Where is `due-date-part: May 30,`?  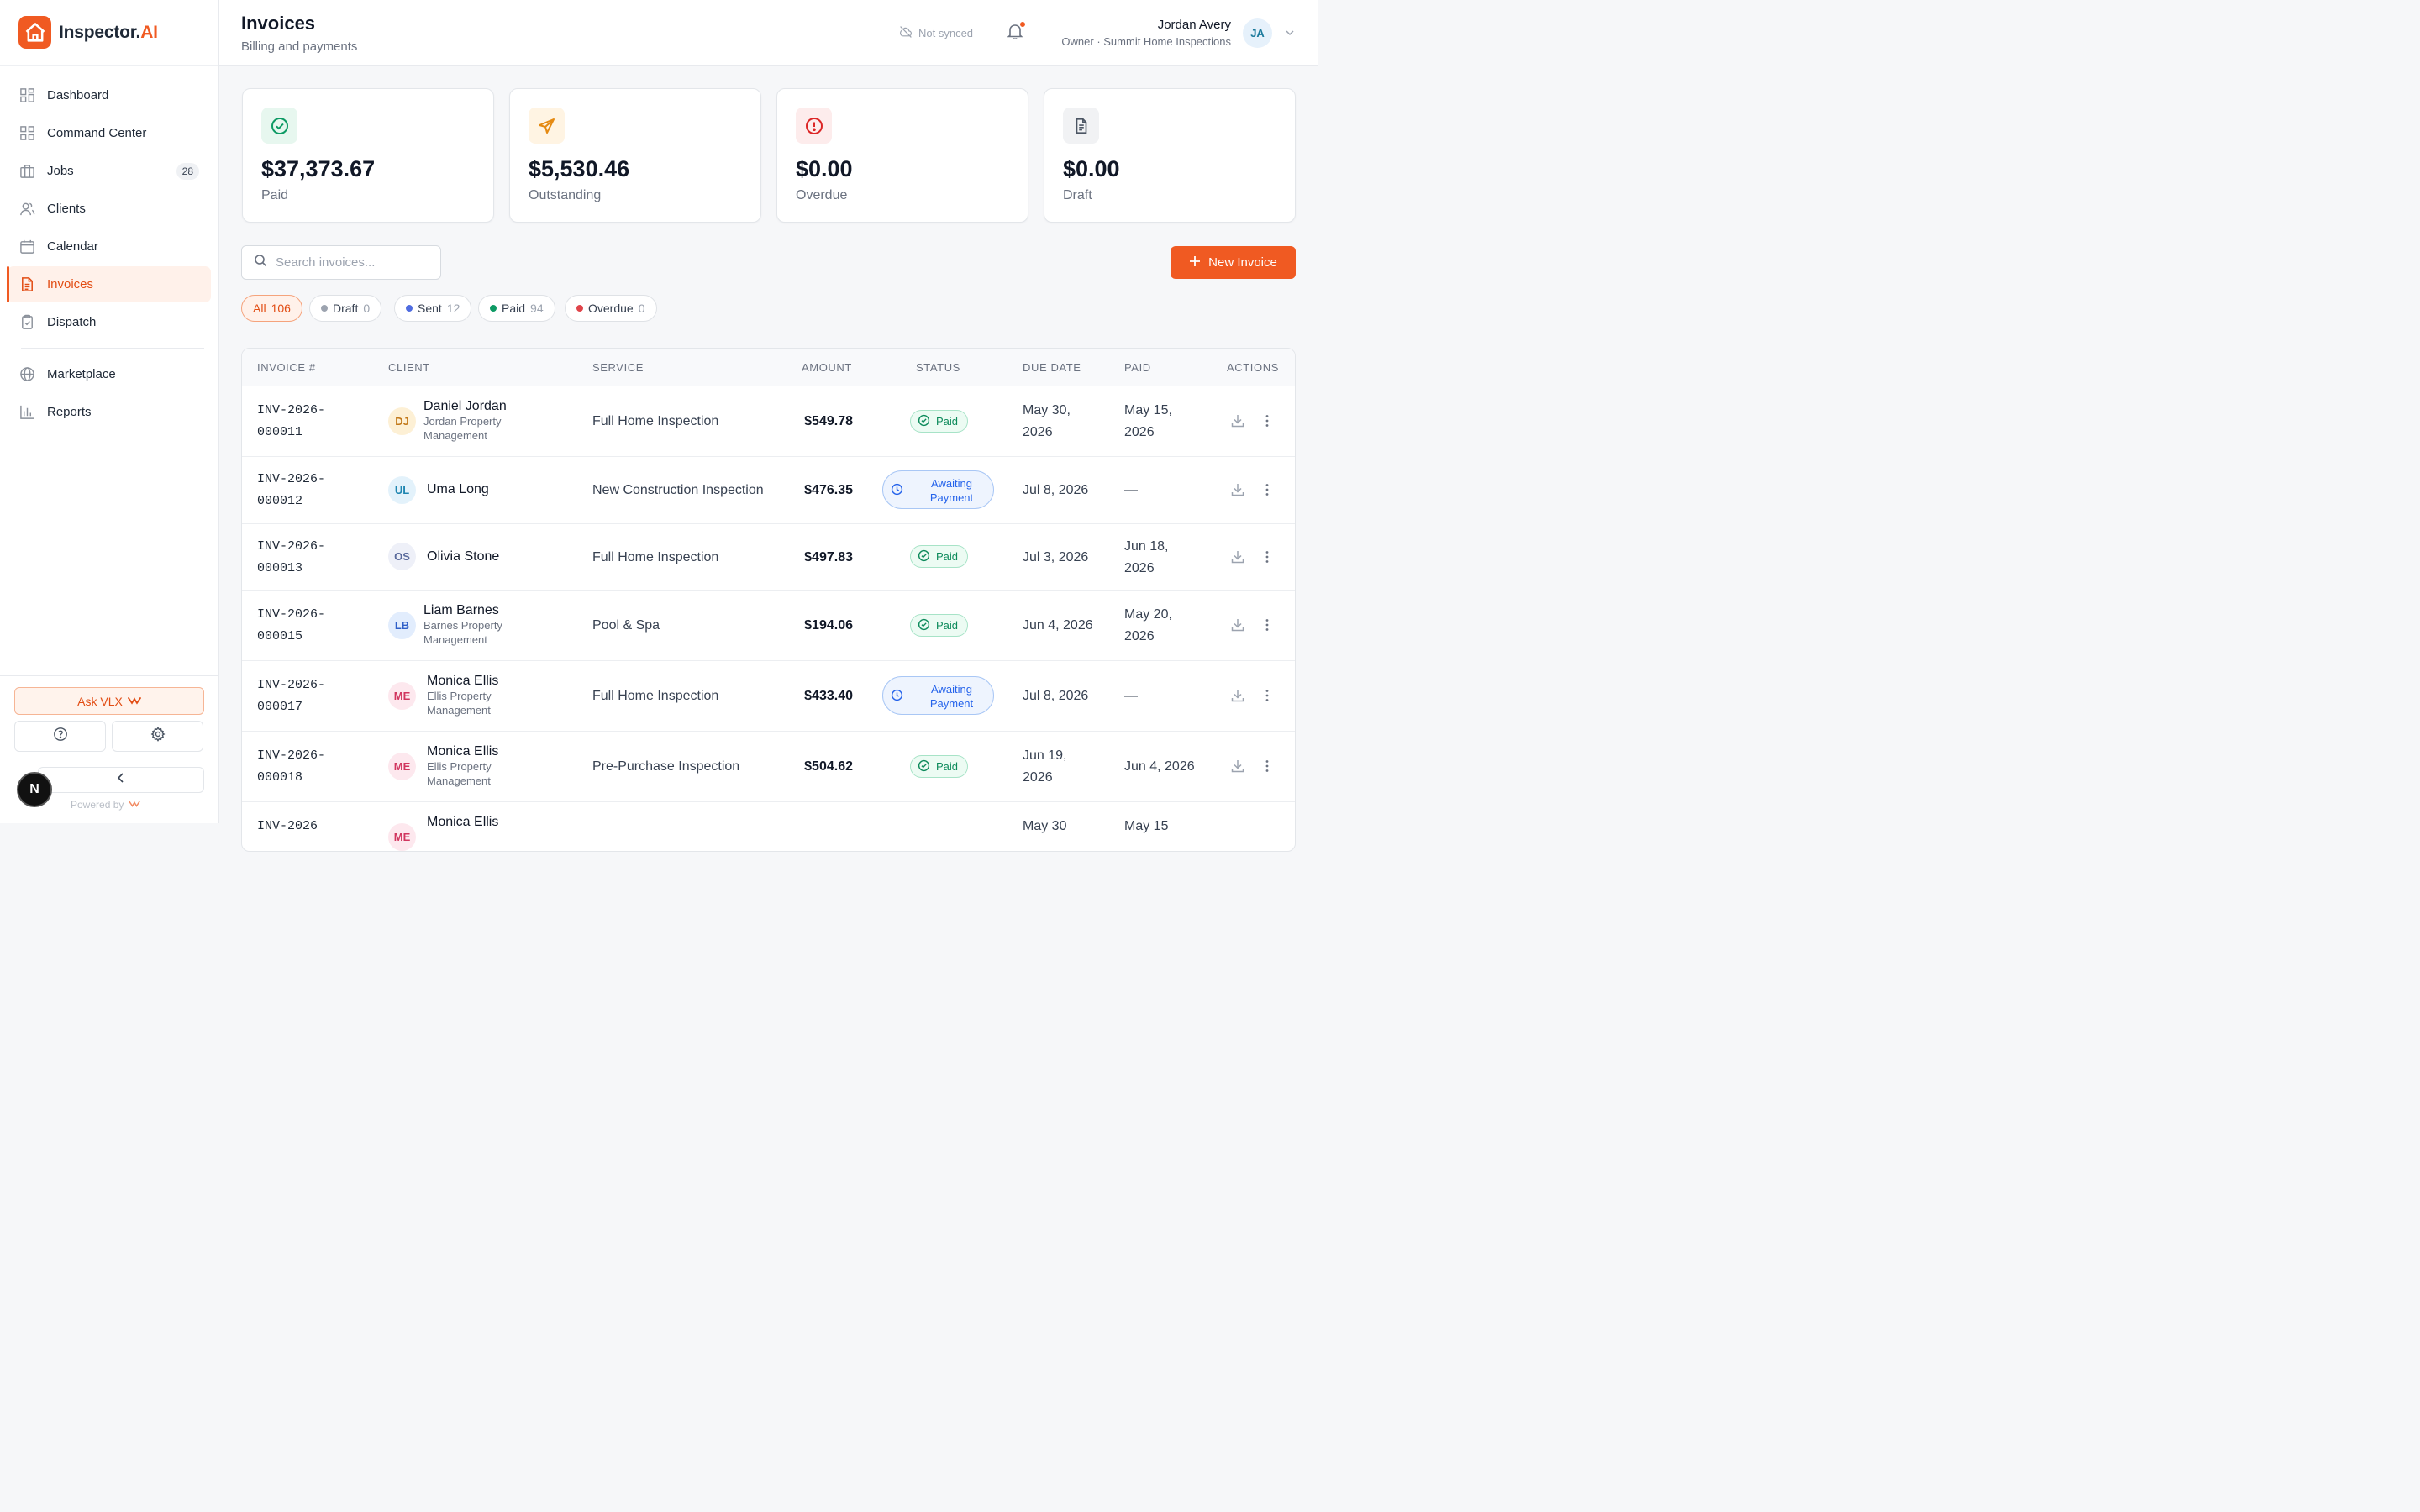
due-date-part: May 30, is located at coordinates (1047, 410).